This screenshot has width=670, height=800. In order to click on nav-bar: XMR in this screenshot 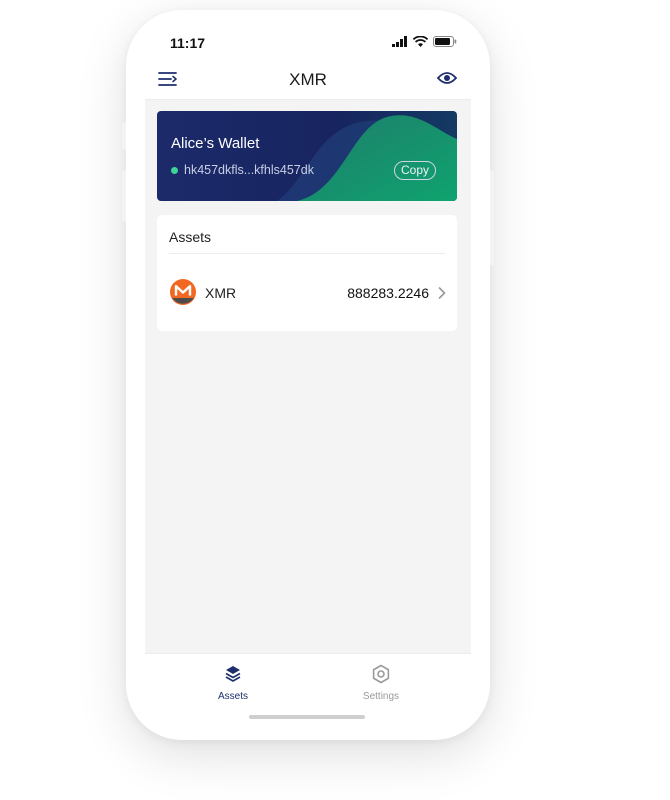, I will do `click(308, 82)`.